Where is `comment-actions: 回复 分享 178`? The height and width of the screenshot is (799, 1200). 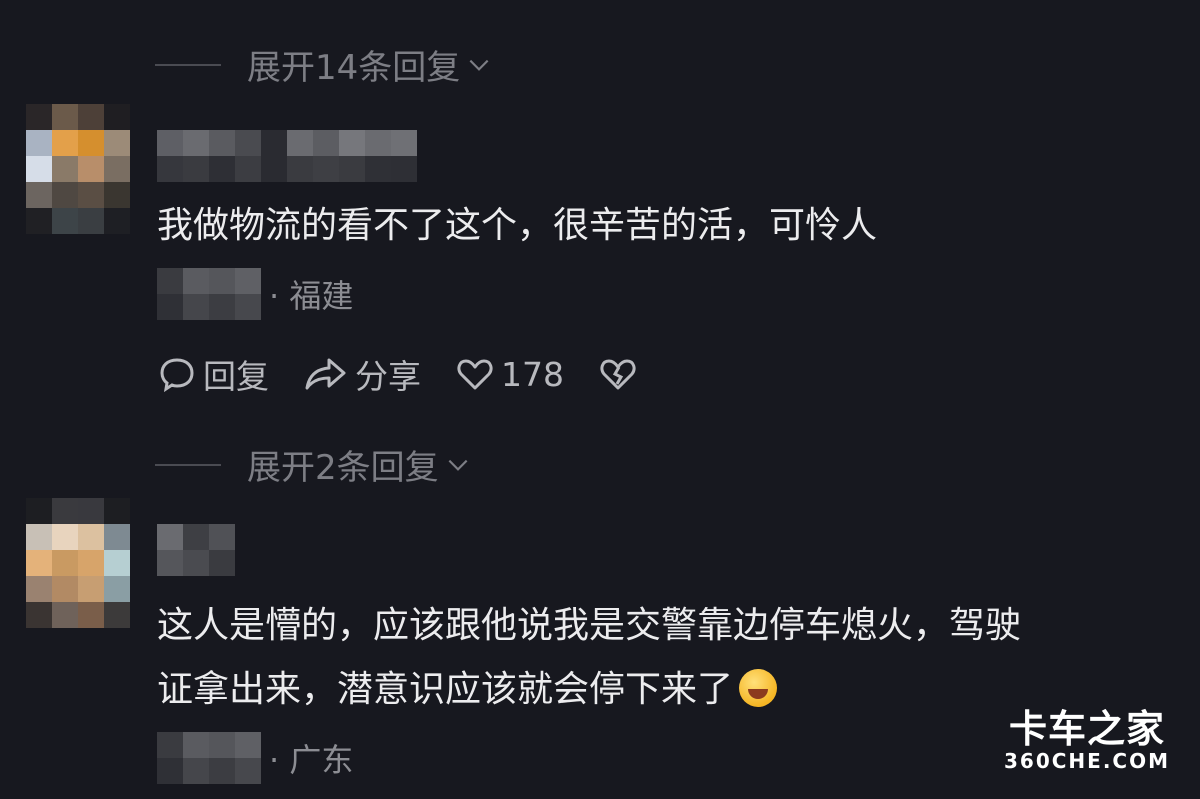
comment-actions: 回复 分享 178 is located at coordinates (417, 374).